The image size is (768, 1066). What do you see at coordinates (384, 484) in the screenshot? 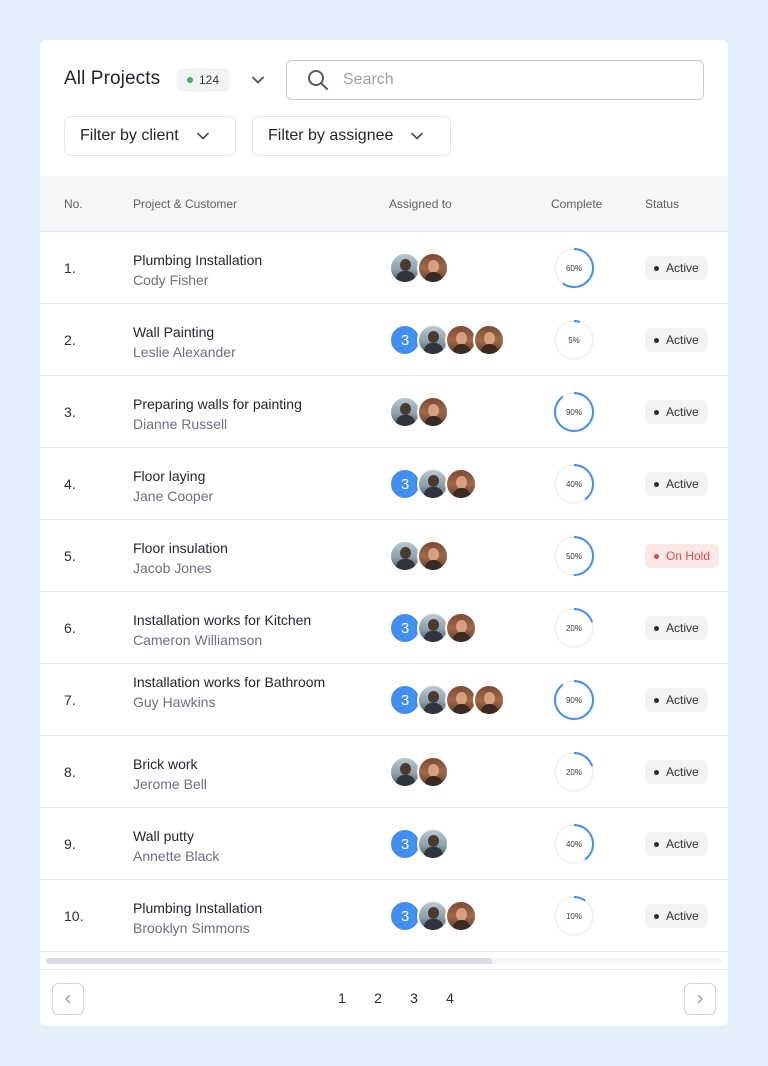
I see `table-row: 4. Floor laying Jane Cooper 3 40% Active` at bounding box center [384, 484].